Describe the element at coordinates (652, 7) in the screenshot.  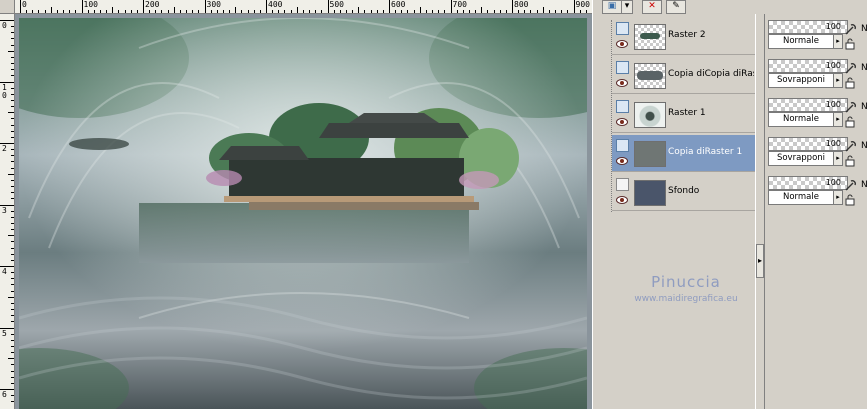
I see `delete-layer-button: ✕` at that location.